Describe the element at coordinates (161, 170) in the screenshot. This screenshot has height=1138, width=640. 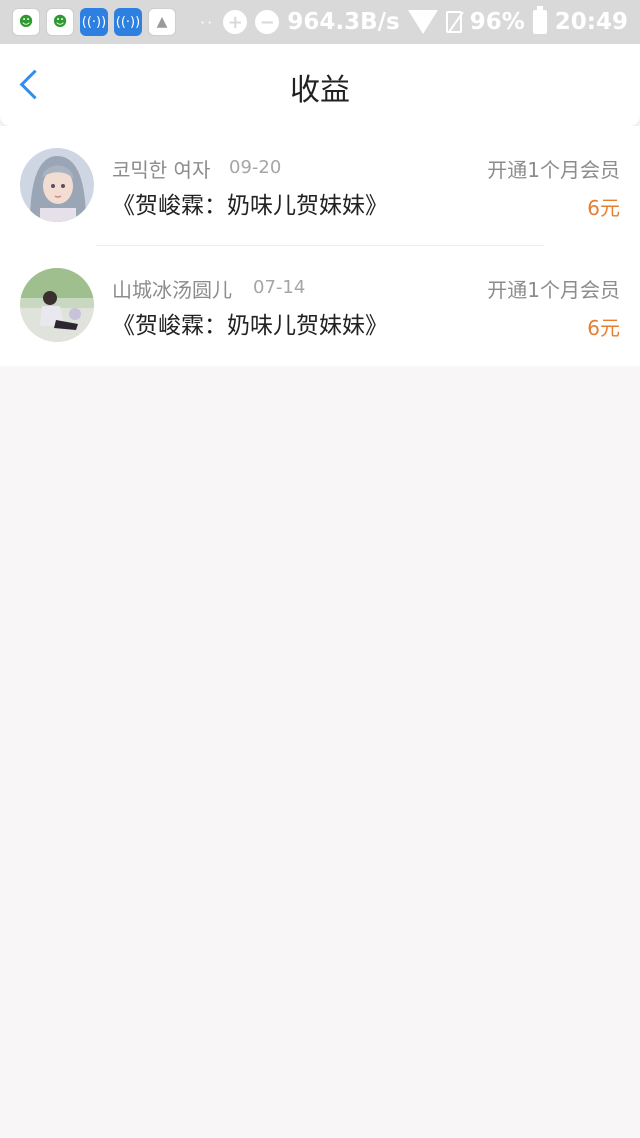
I see `user-name: 코믹한 여자` at that location.